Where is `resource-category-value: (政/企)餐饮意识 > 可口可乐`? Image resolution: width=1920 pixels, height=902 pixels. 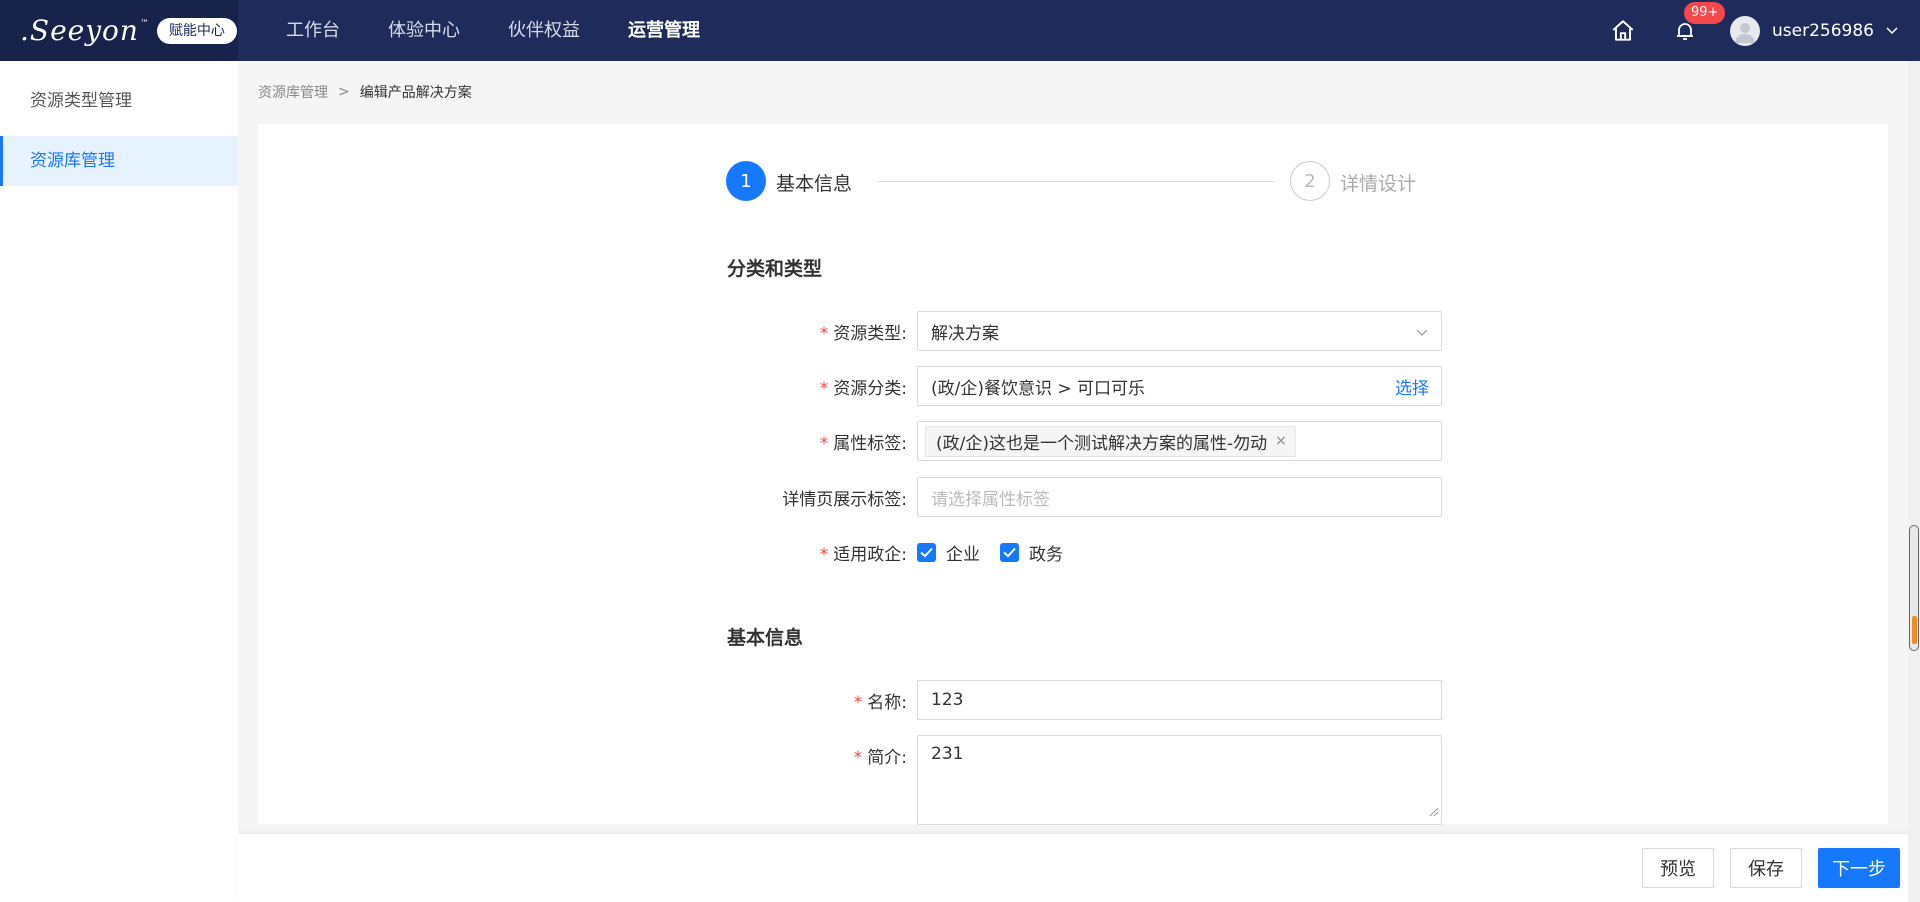
resource-category-value: (政/企)餐饮意识 > 可口可乐 is located at coordinates (1038, 388).